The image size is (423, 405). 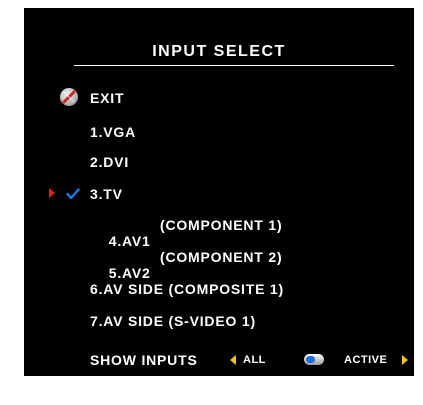 What do you see at coordinates (144, 360) in the screenshot?
I see `show-inputs-label: SHOW INPUTS` at bounding box center [144, 360].